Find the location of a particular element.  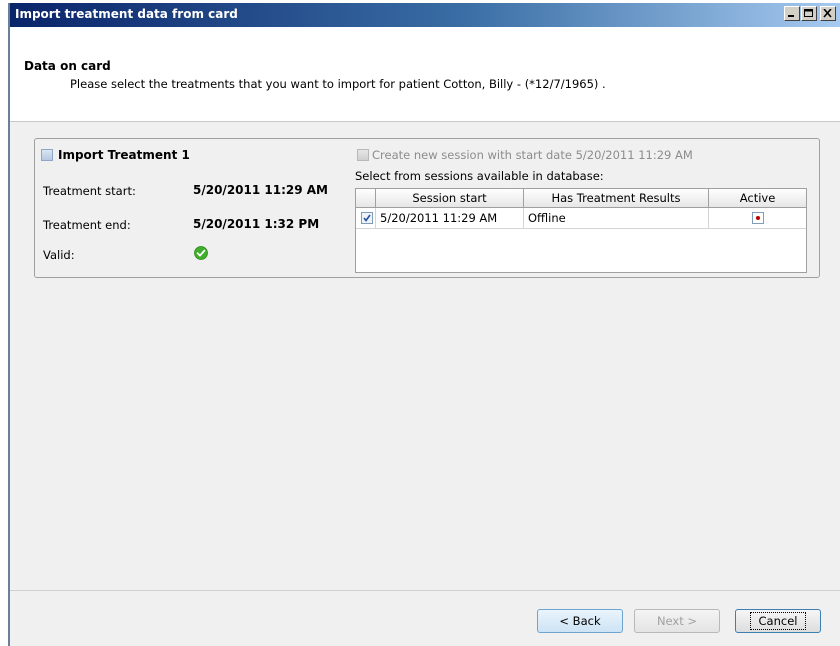

session-start-cell: 5/20/2011 11:29 AM is located at coordinates (450, 218).